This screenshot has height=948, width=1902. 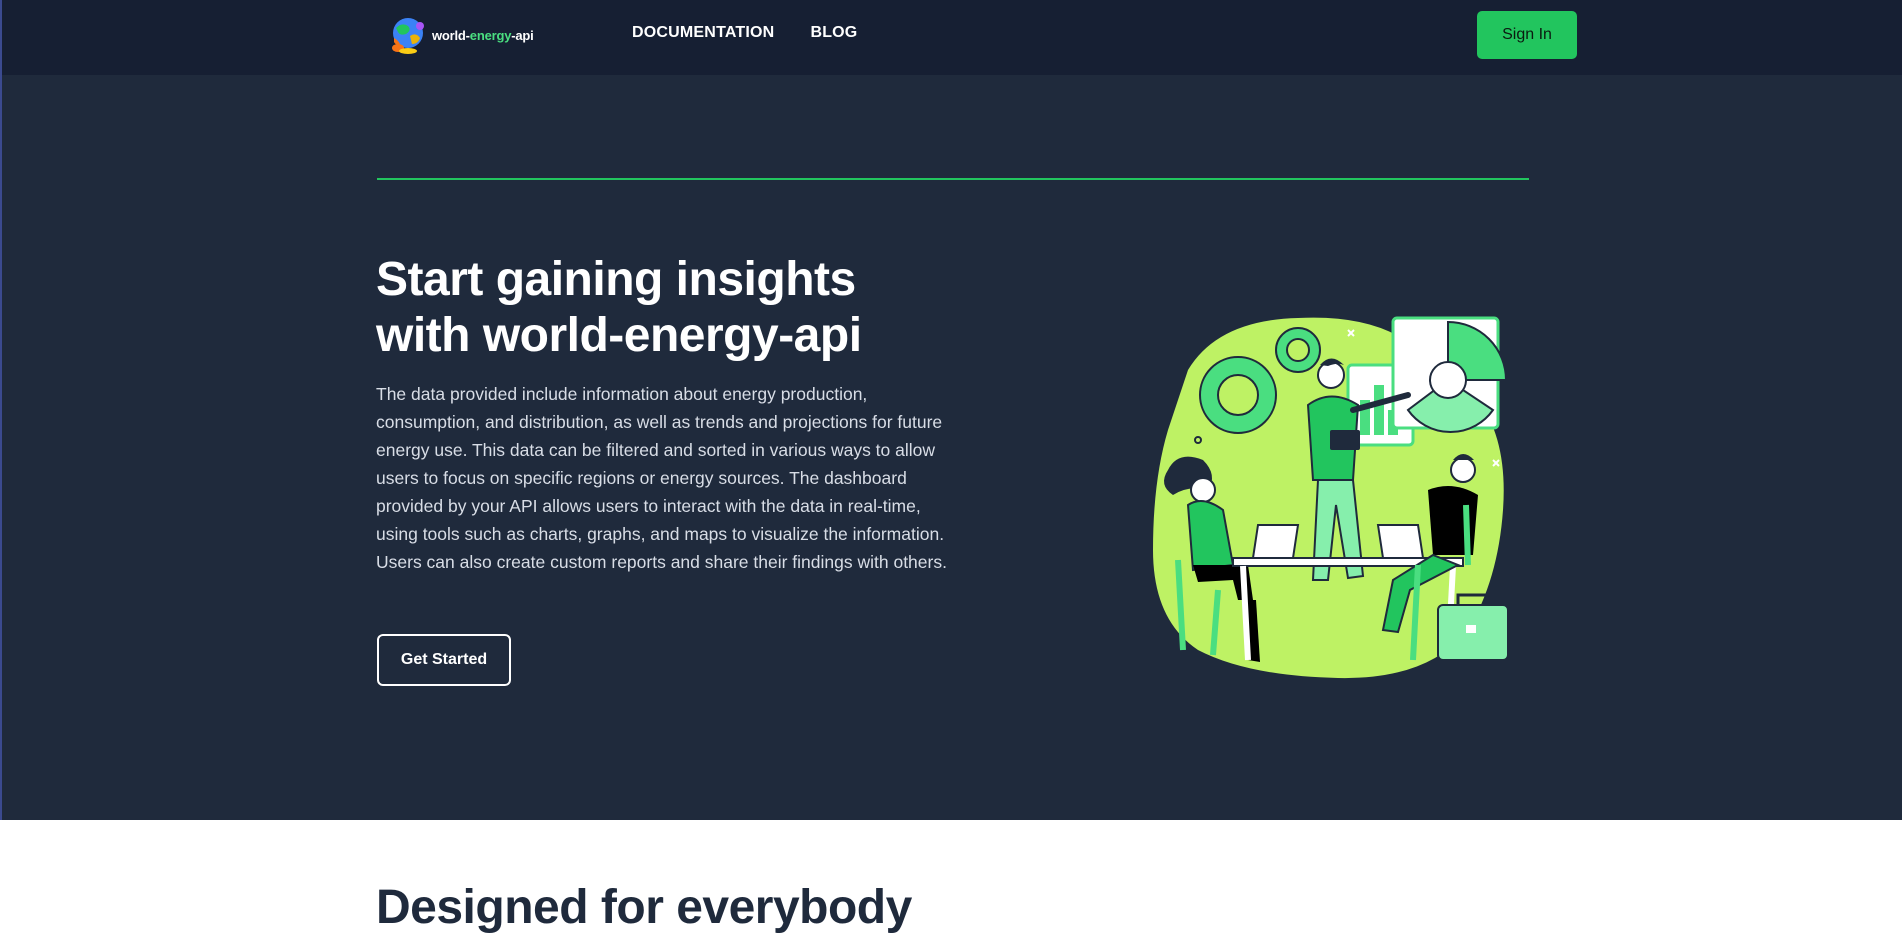 What do you see at coordinates (1331, 375) in the screenshot?
I see `person-standing-head` at bounding box center [1331, 375].